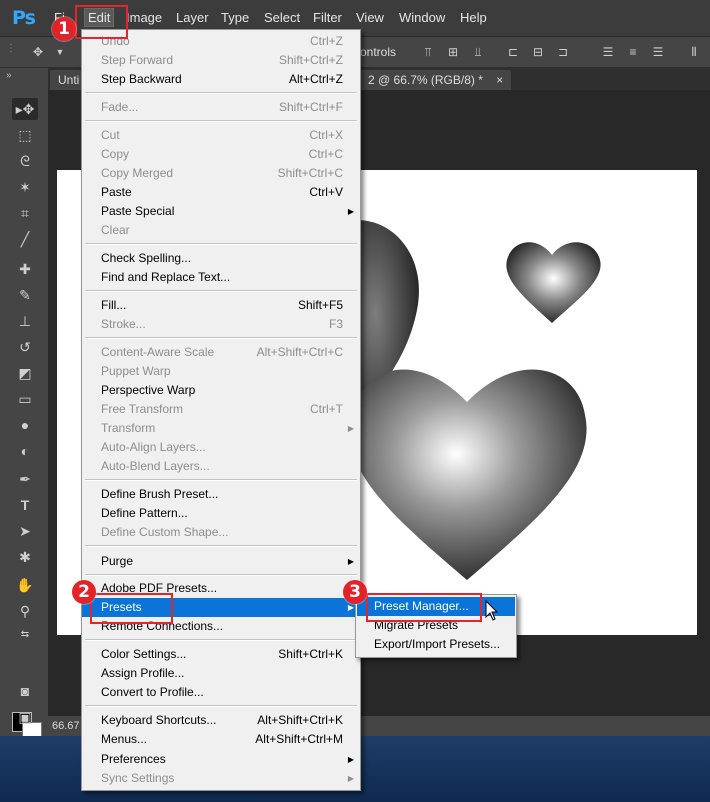 This screenshot has height=802, width=710. Describe the element at coordinates (221, 371) in the screenshot. I see `menu-item-puppet-warp: Puppet Warp` at that location.